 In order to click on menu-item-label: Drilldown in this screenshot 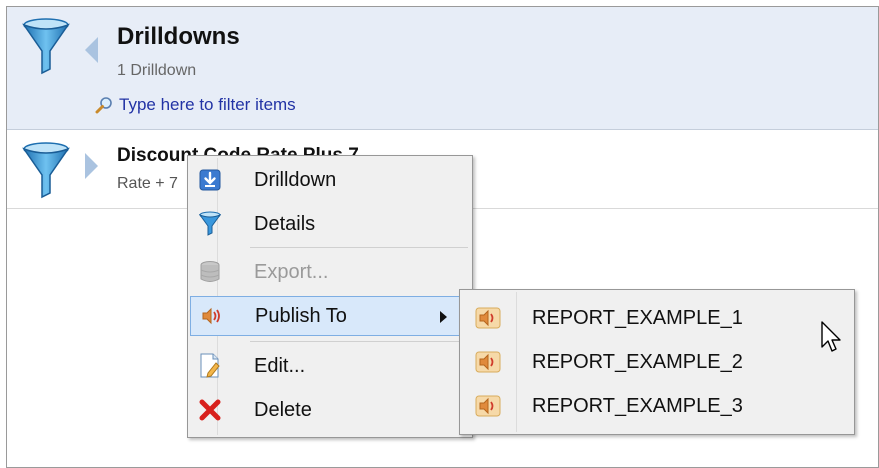, I will do `click(295, 179)`.